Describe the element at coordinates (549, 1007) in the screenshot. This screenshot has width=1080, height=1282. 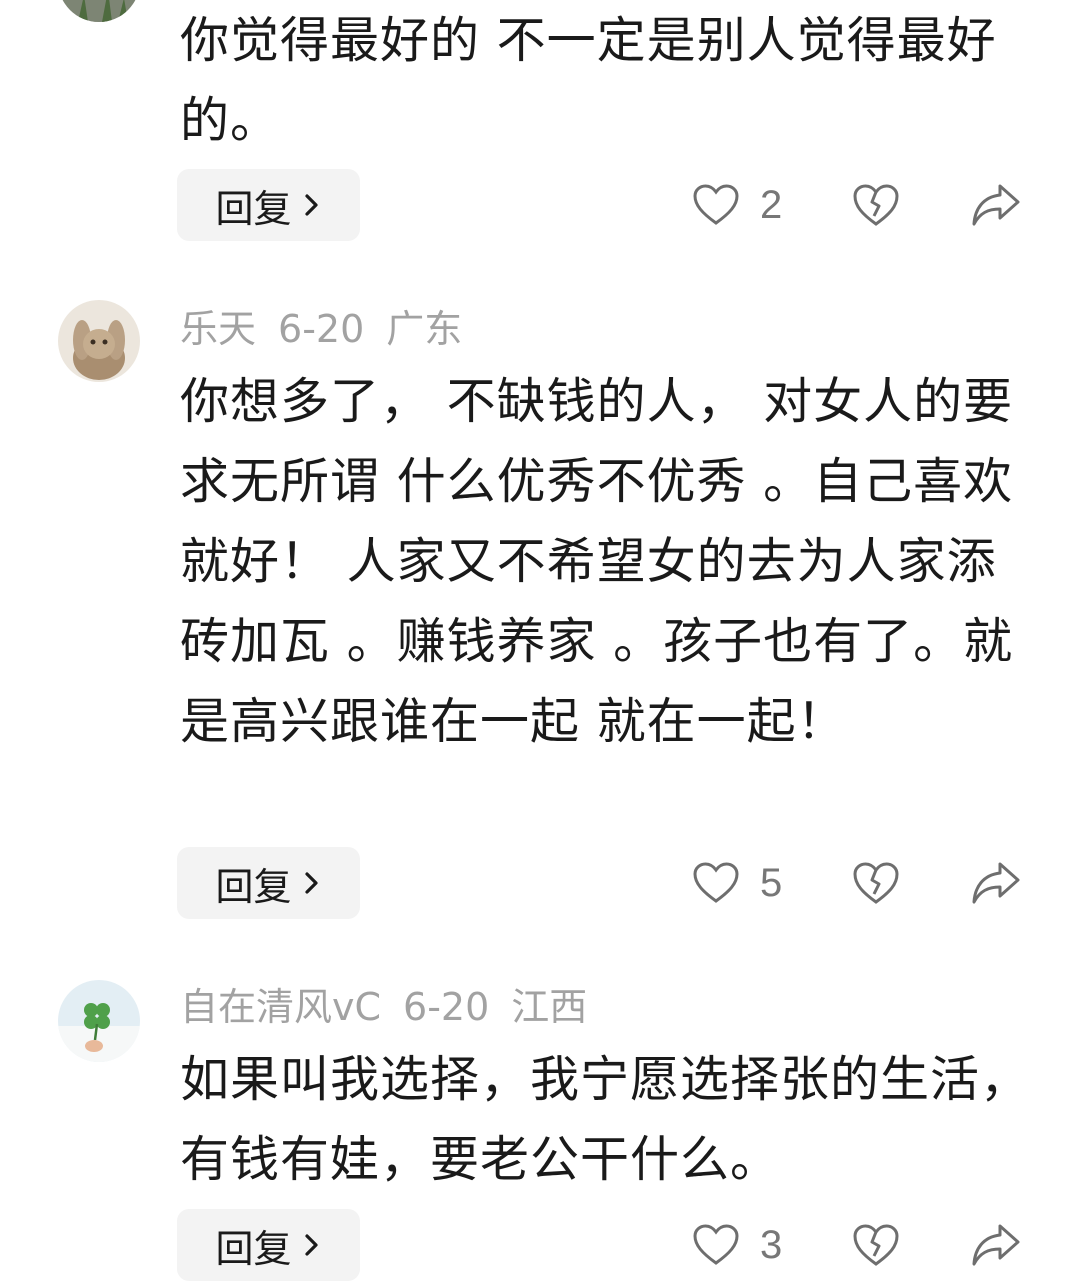
I see `comment-location: 江西` at that location.